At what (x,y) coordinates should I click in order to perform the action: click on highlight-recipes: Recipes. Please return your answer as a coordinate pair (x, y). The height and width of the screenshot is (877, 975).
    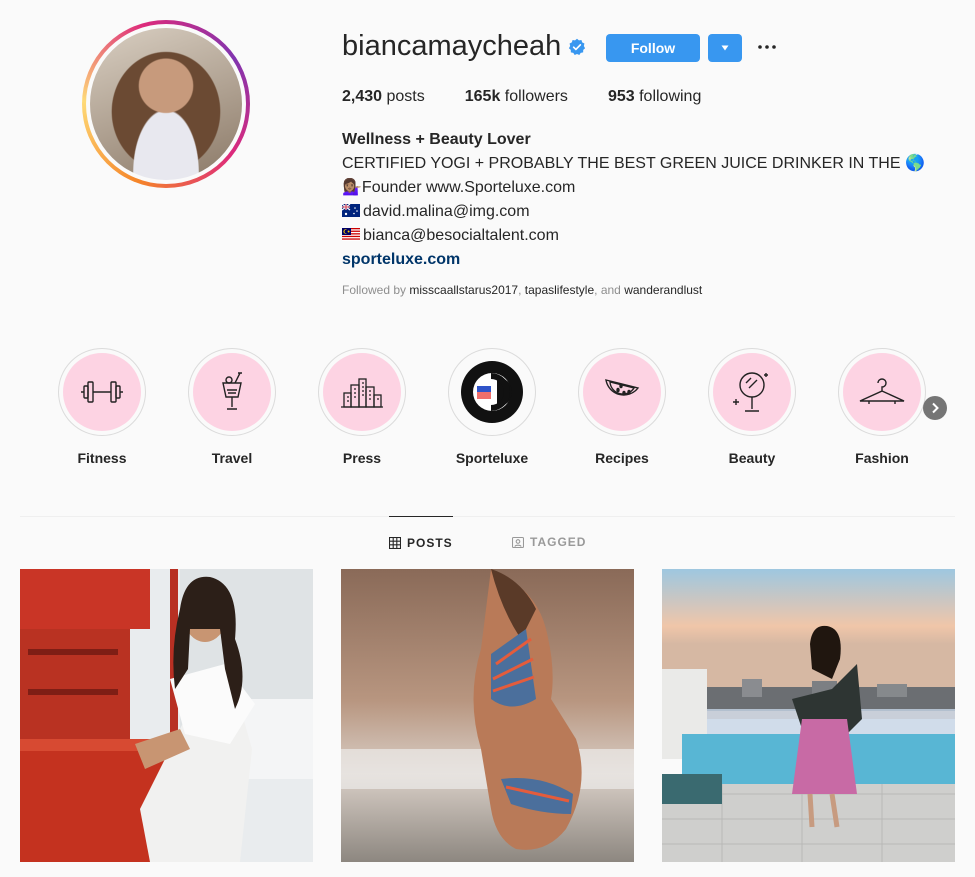
    Looking at the image, I should click on (622, 407).